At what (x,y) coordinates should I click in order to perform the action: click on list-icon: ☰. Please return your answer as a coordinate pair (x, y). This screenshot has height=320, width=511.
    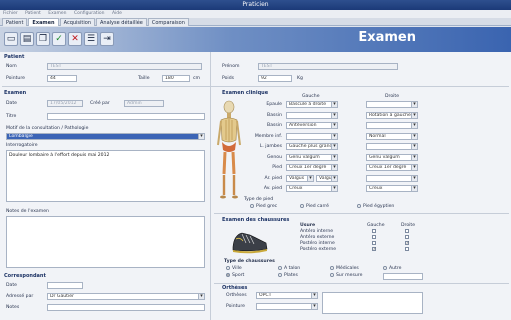
    Looking at the image, I should click on (91, 39).